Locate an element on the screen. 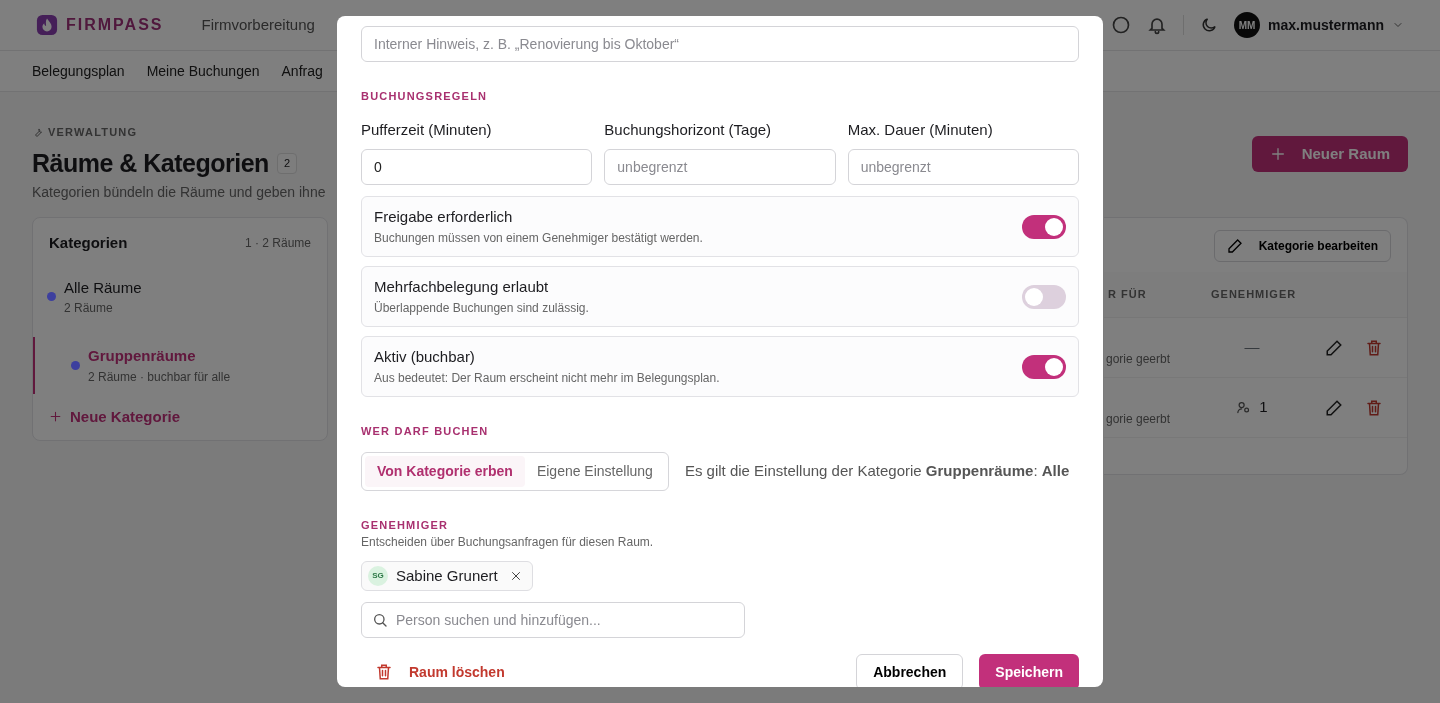 The height and width of the screenshot is (703, 1440). brand-name: FIRMPASS is located at coordinates (115, 25).